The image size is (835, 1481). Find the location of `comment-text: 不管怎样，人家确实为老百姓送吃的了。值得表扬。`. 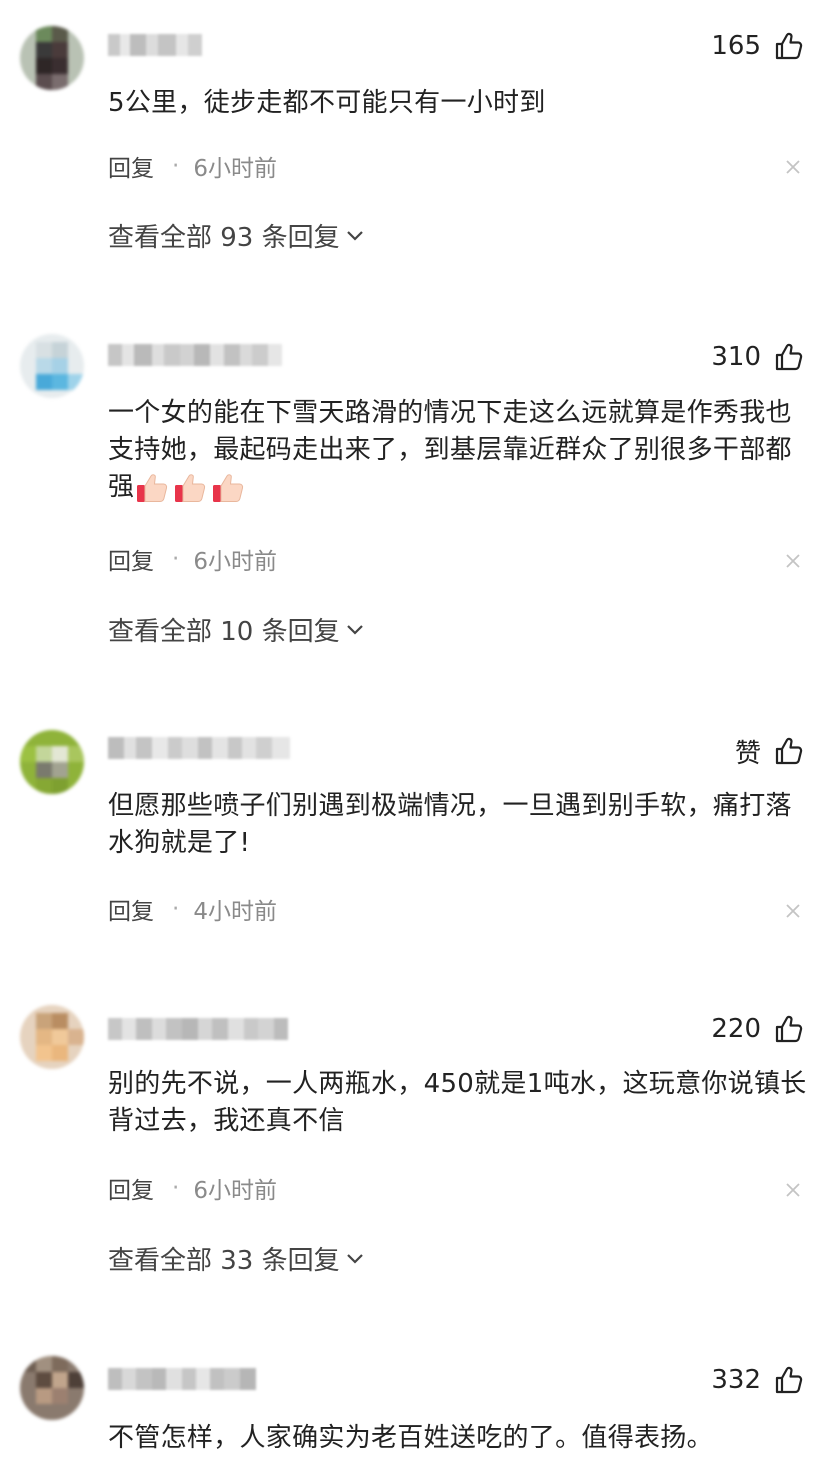

comment-text: 不管怎样，人家确实为老百姓送吃的了。值得表扬。 is located at coordinates (410, 1438).